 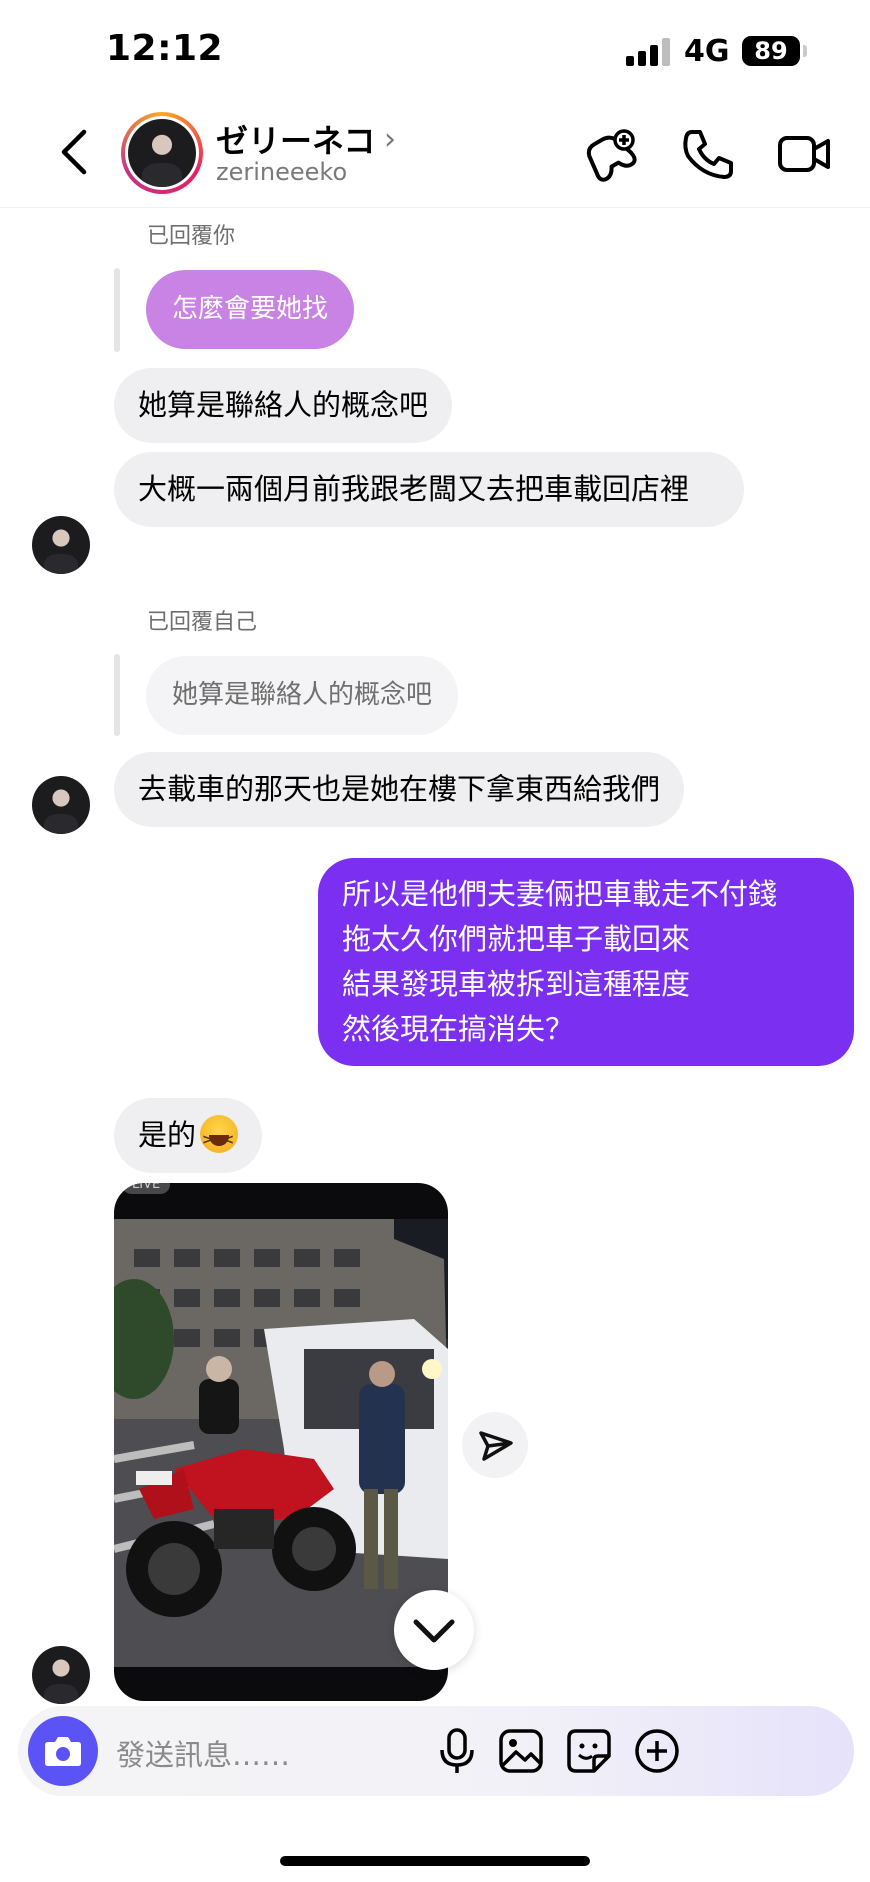 I want to click on back-icon, so click(x=75, y=152).